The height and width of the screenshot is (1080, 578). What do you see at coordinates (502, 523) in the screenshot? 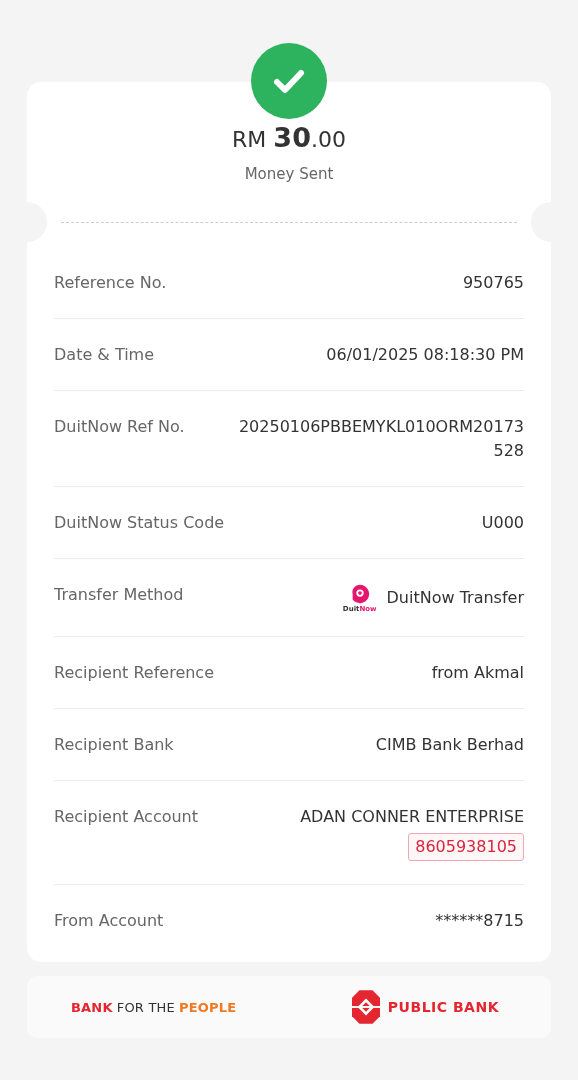
I see `detail-value: U000` at bounding box center [502, 523].